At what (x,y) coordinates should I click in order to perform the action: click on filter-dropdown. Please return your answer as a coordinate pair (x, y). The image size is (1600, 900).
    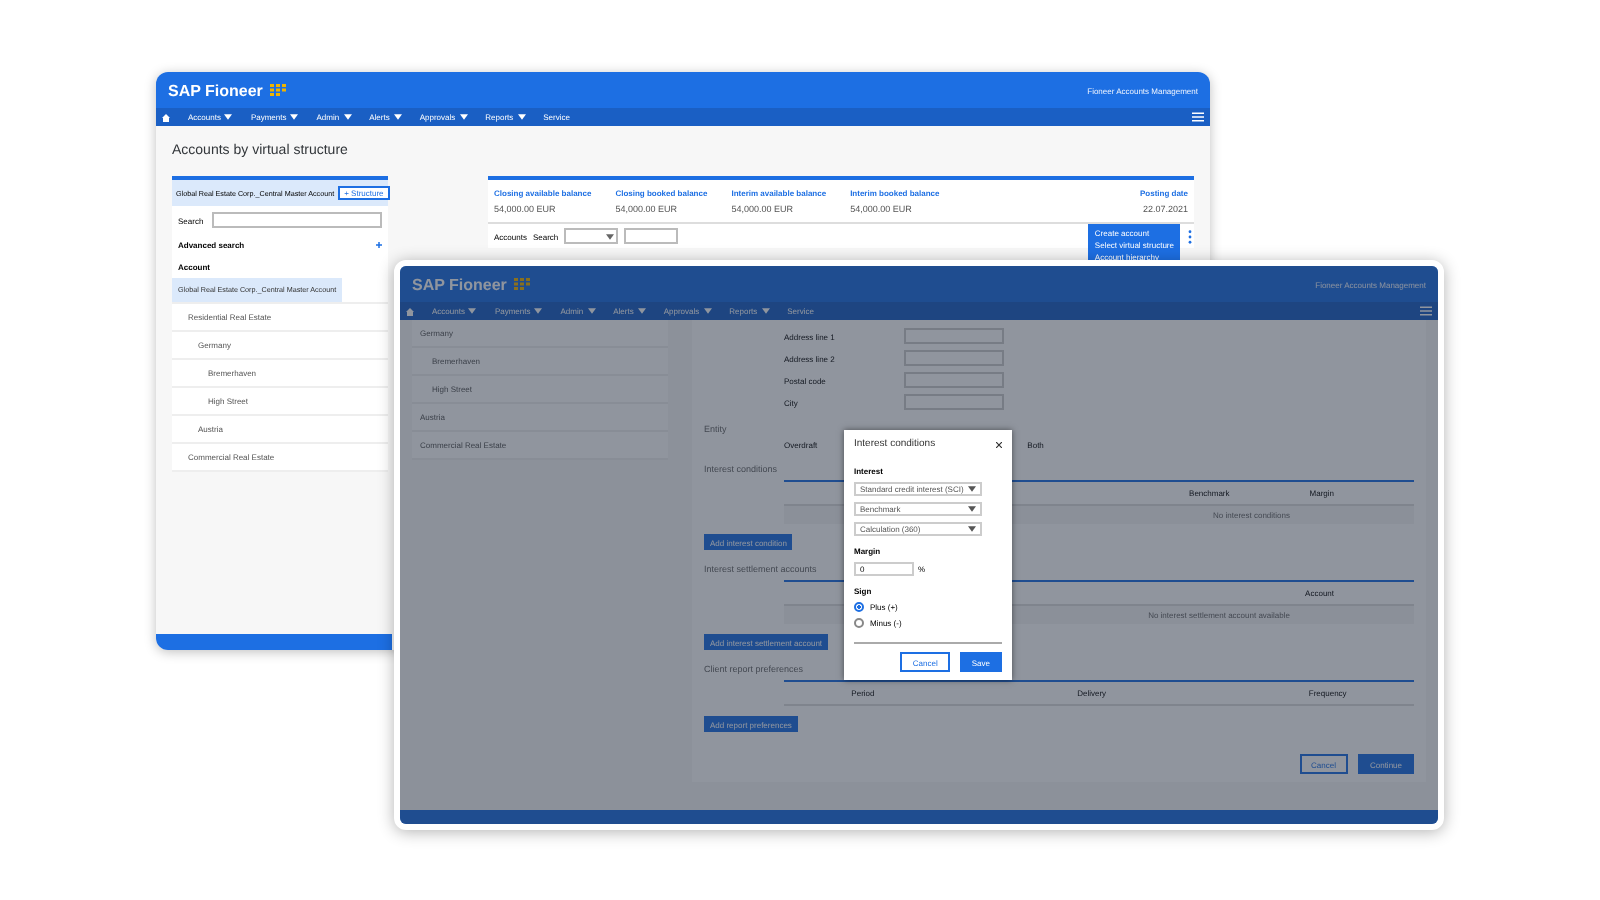
    Looking at the image, I should click on (591, 236).